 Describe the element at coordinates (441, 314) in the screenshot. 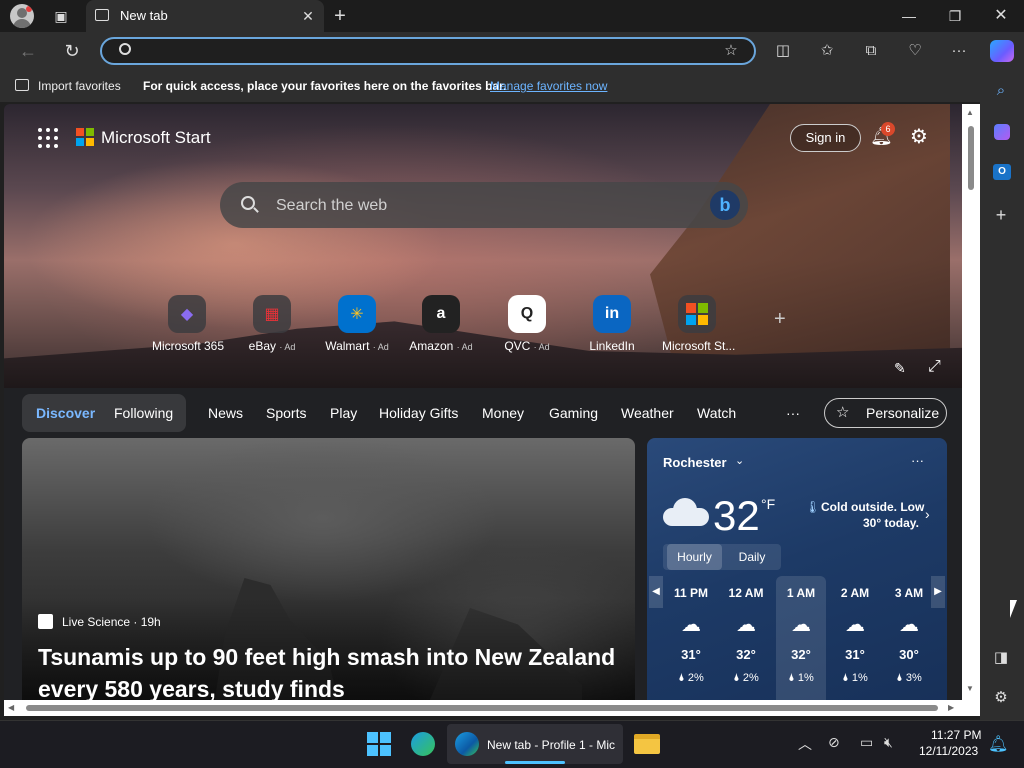

I see `amazon-icon: a` at that location.